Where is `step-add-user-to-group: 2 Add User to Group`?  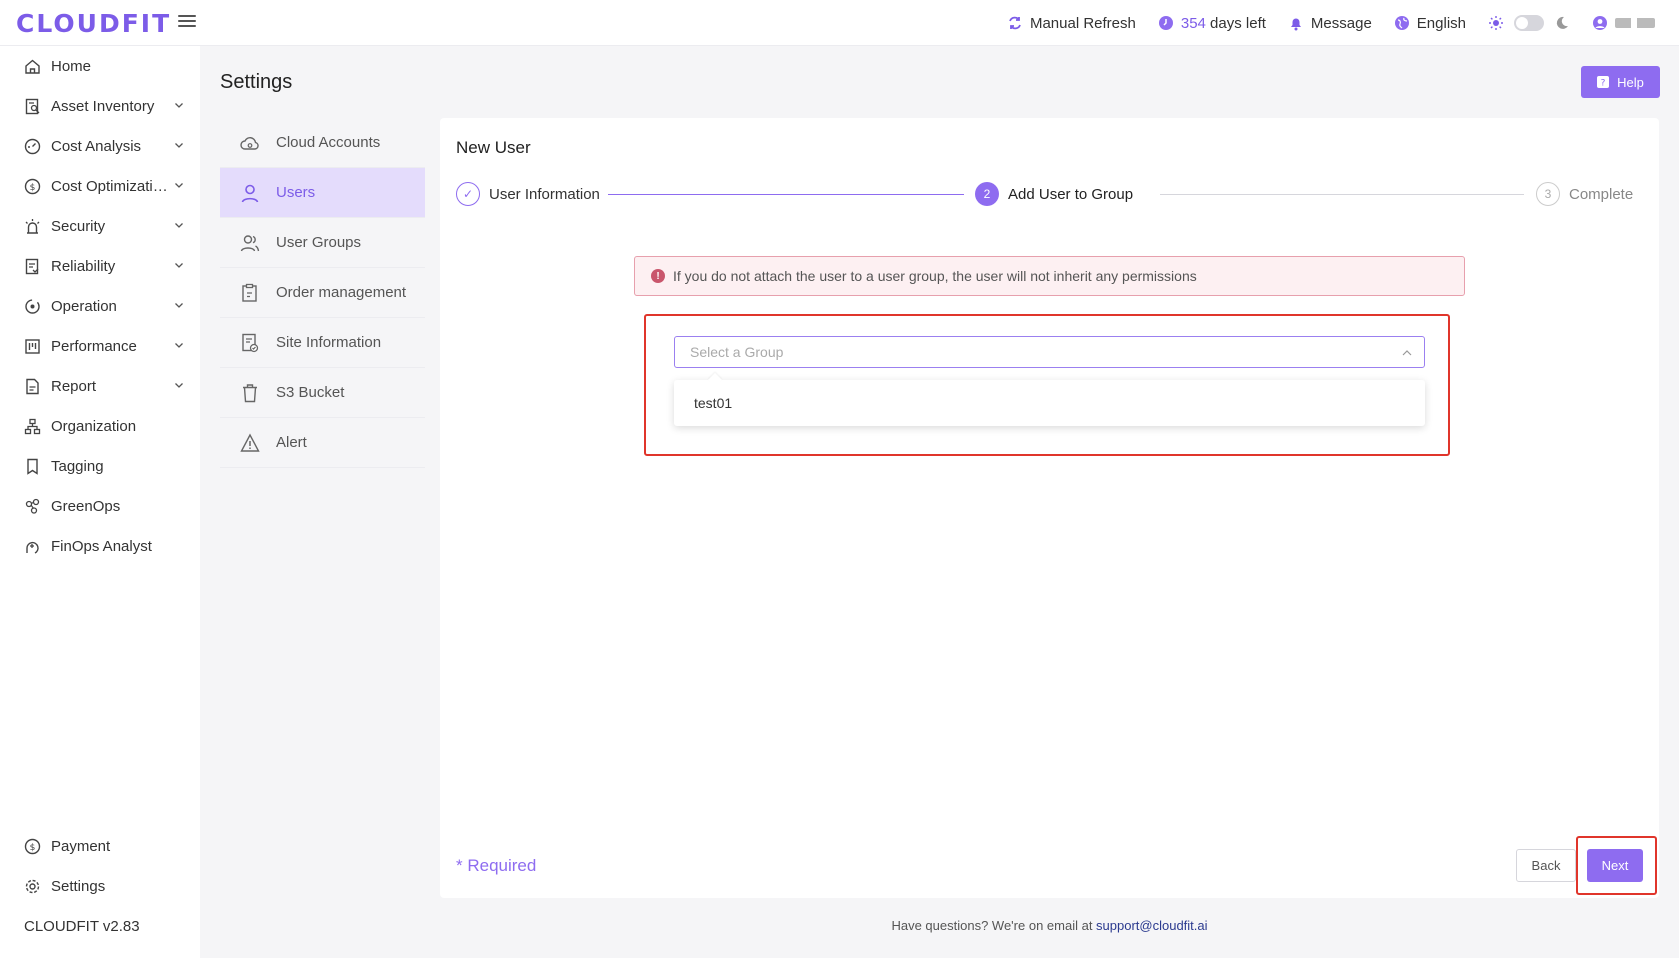 step-add-user-to-group: 2 Add User to Group is located at coordinates (1054, 194).